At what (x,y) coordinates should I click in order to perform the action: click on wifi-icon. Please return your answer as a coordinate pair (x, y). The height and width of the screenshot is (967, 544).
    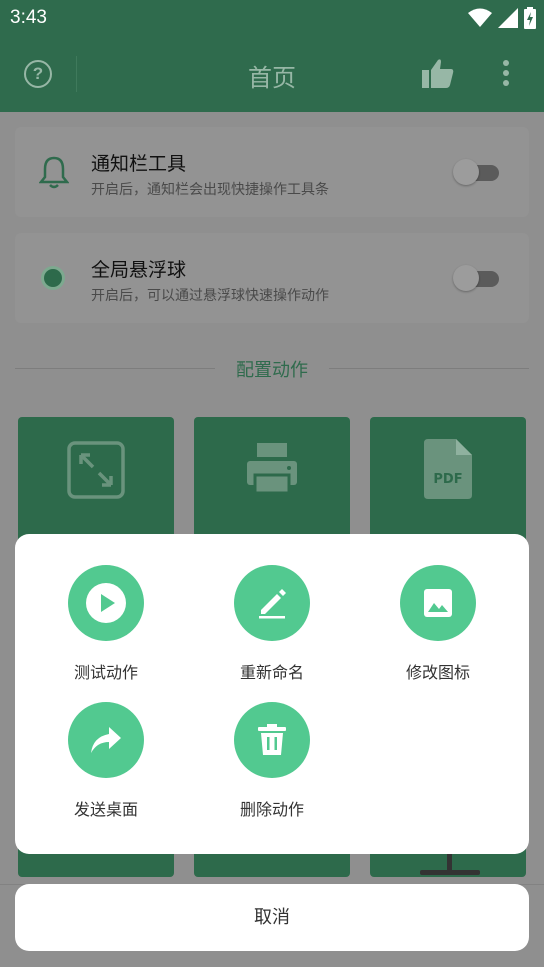
    Looking at the image, I should click on (480, 17).